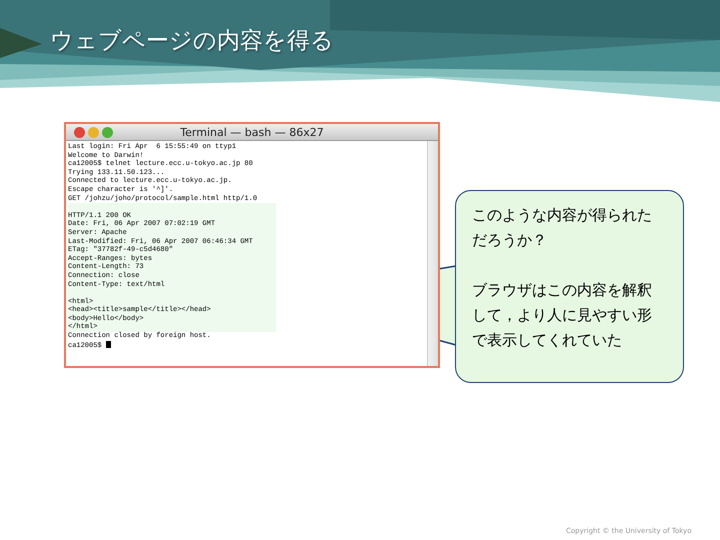 This screenshot has width=720, height=540. Describe the element at coordinates (192, 42) in the screenshot. I see `slide-title: ウェブページの内容を得る` at that location.